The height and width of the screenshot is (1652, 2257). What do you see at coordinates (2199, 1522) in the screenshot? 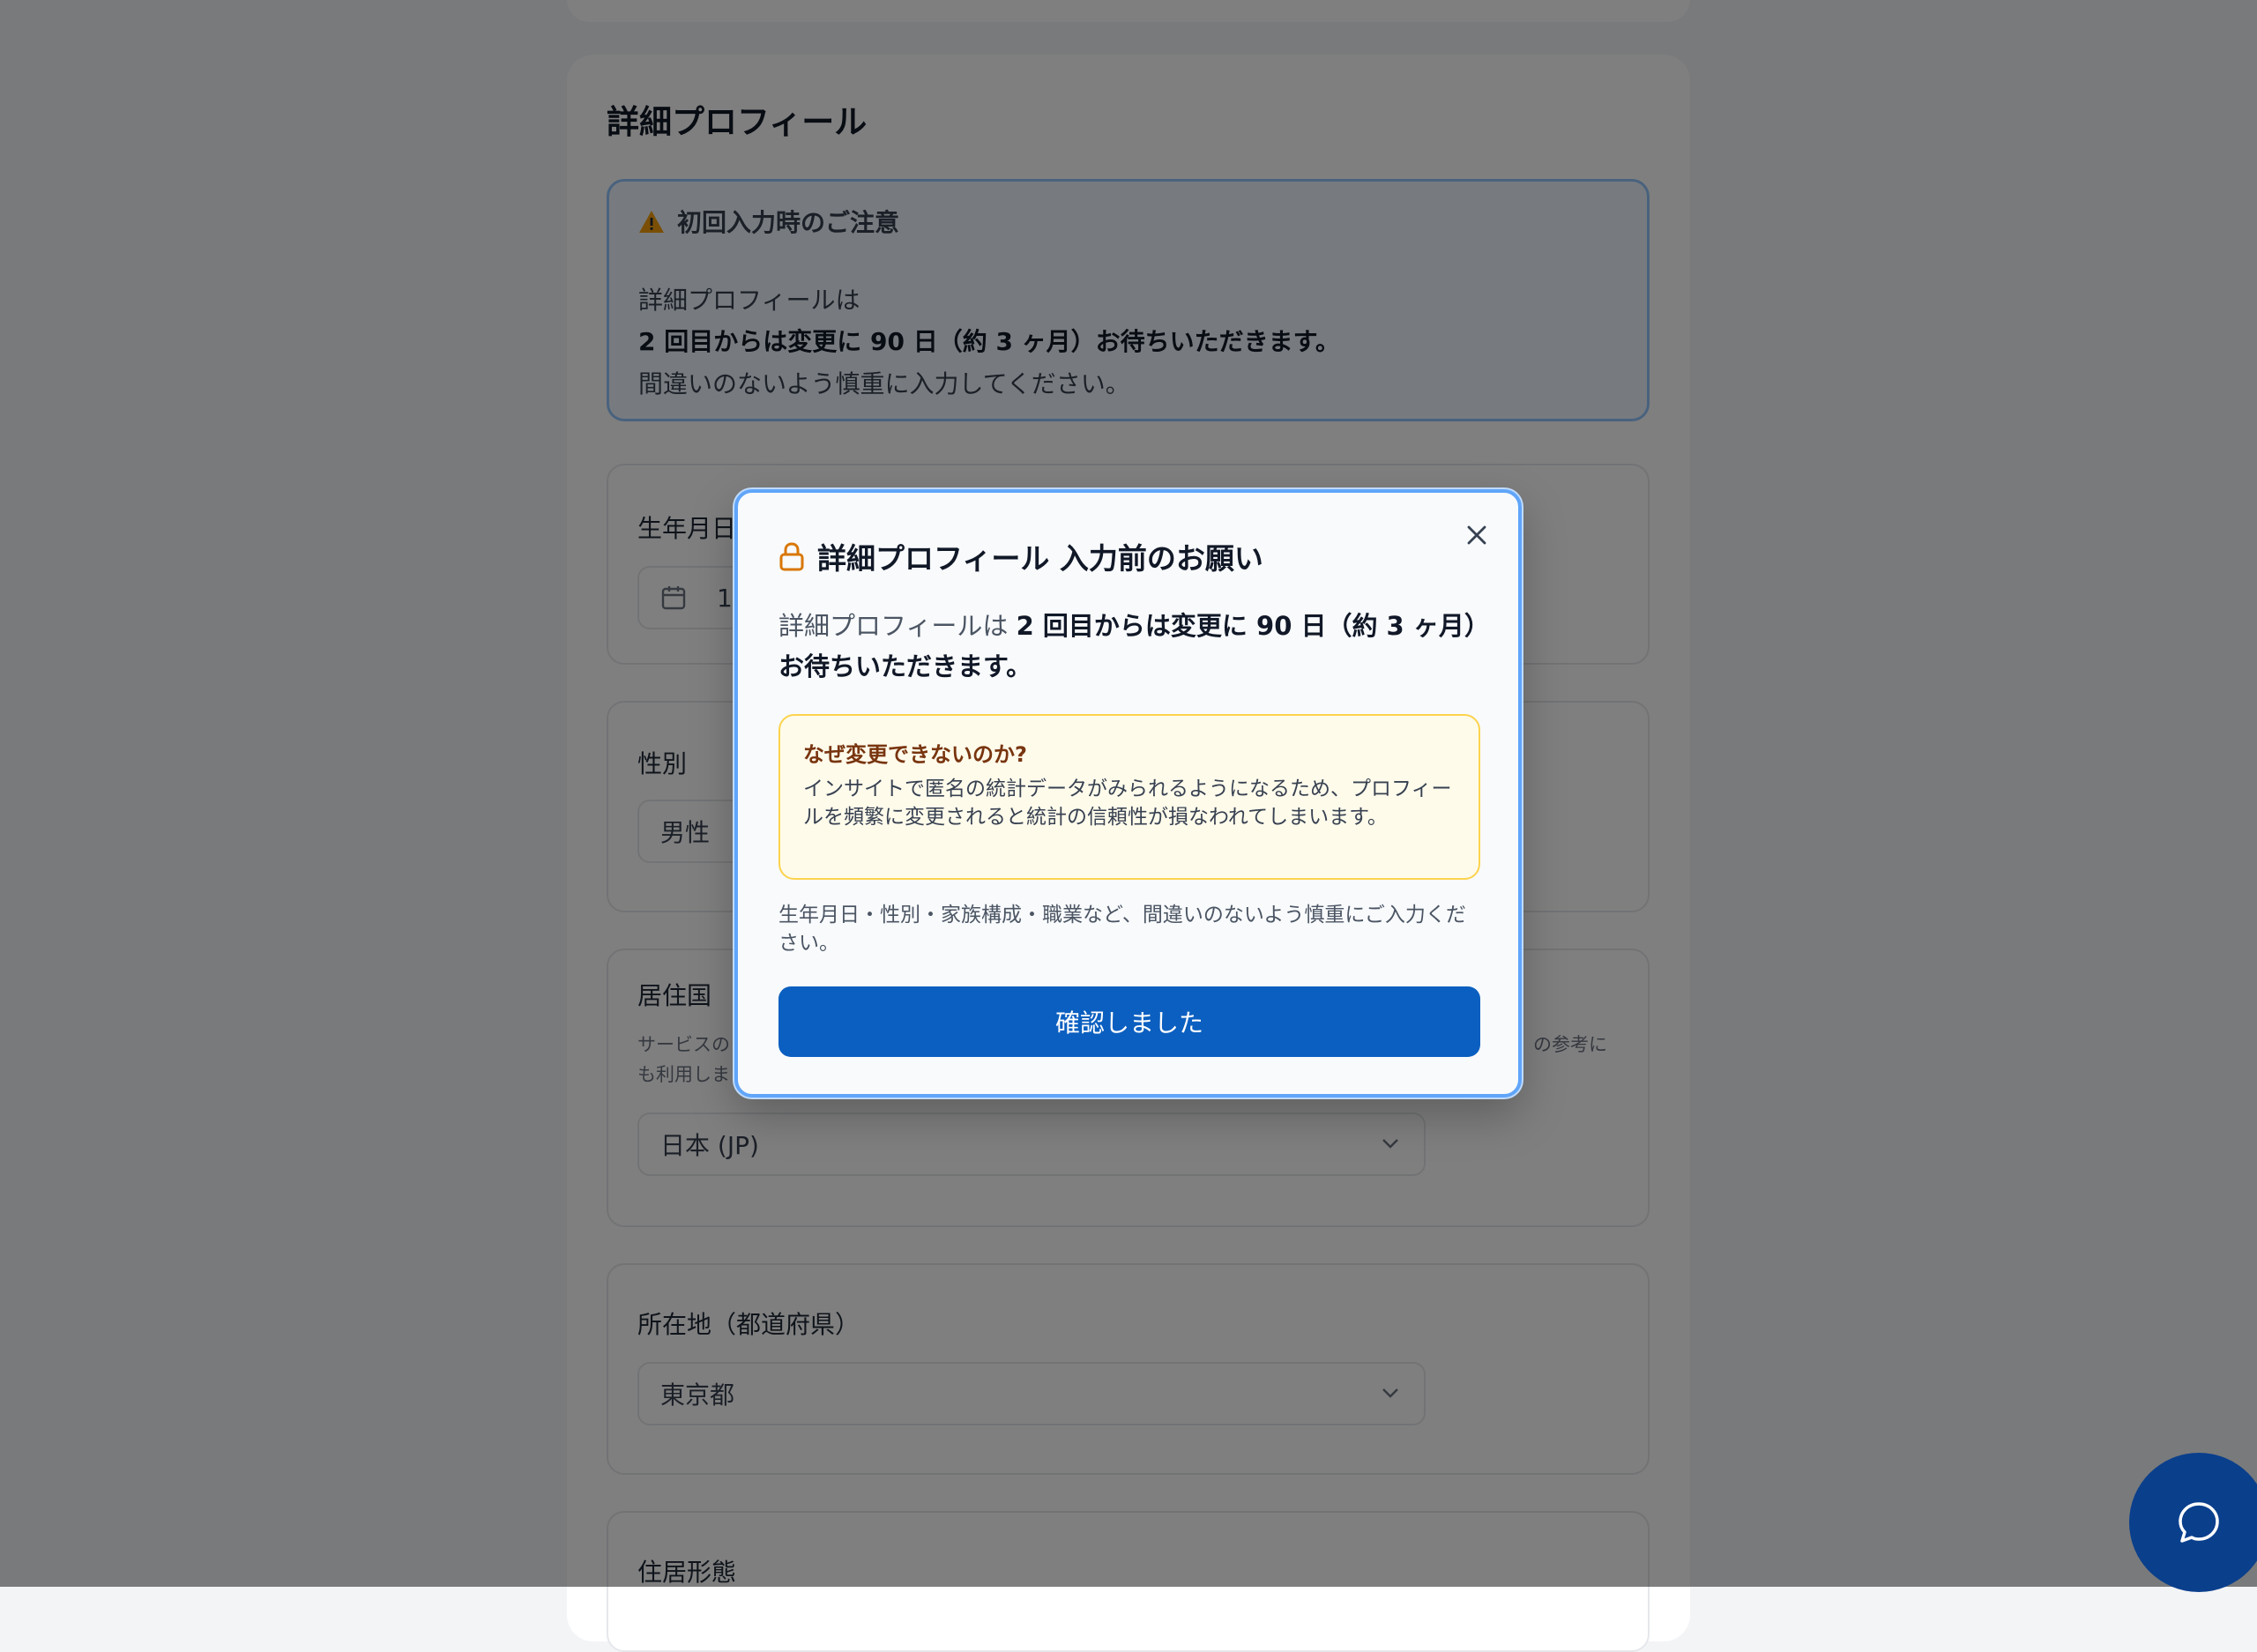
I see `chat-bubble-icon` at bounding box center [2199, 1522].